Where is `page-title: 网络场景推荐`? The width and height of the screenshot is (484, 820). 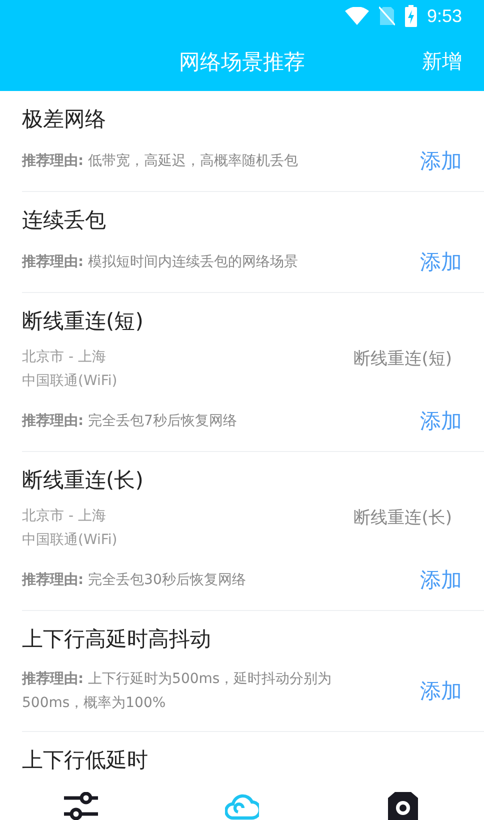
page-title: 网络场景推荐 is located at coordinates (242, 62).